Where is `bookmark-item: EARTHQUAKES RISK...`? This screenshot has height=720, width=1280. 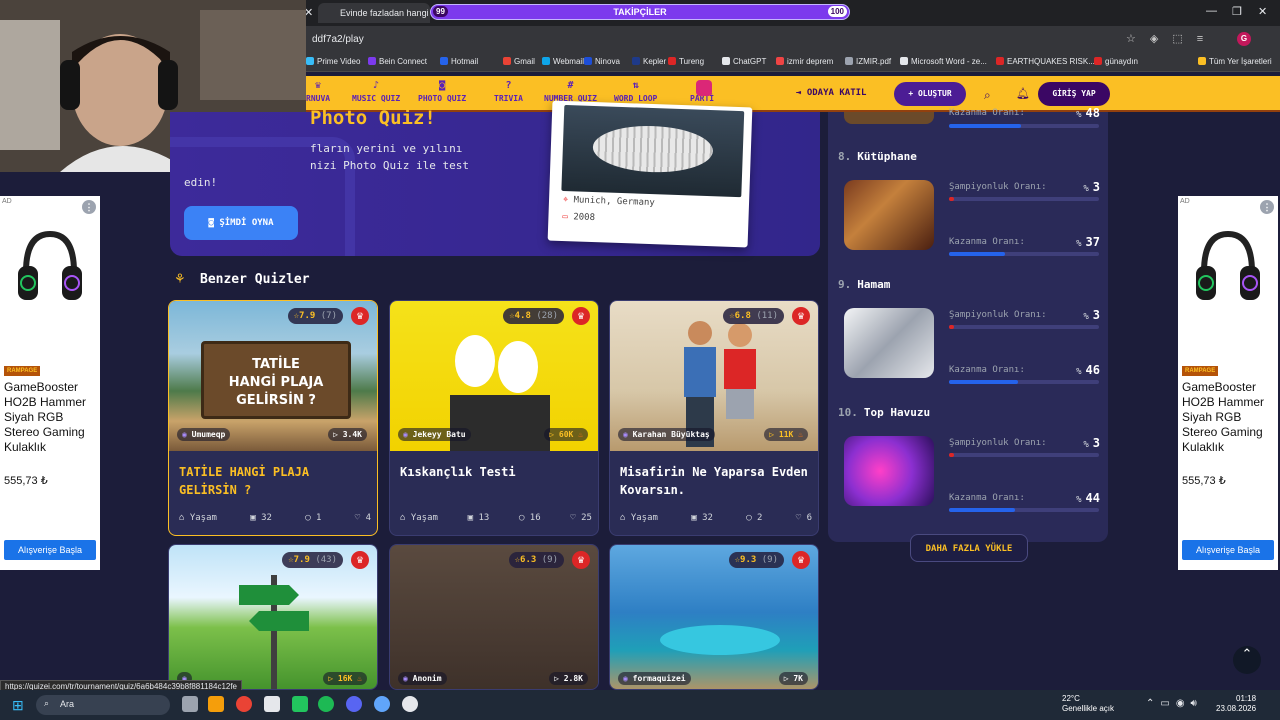 bookmark-item: EARTHQUAKES RISK... is located at coordinates (1045, 61).